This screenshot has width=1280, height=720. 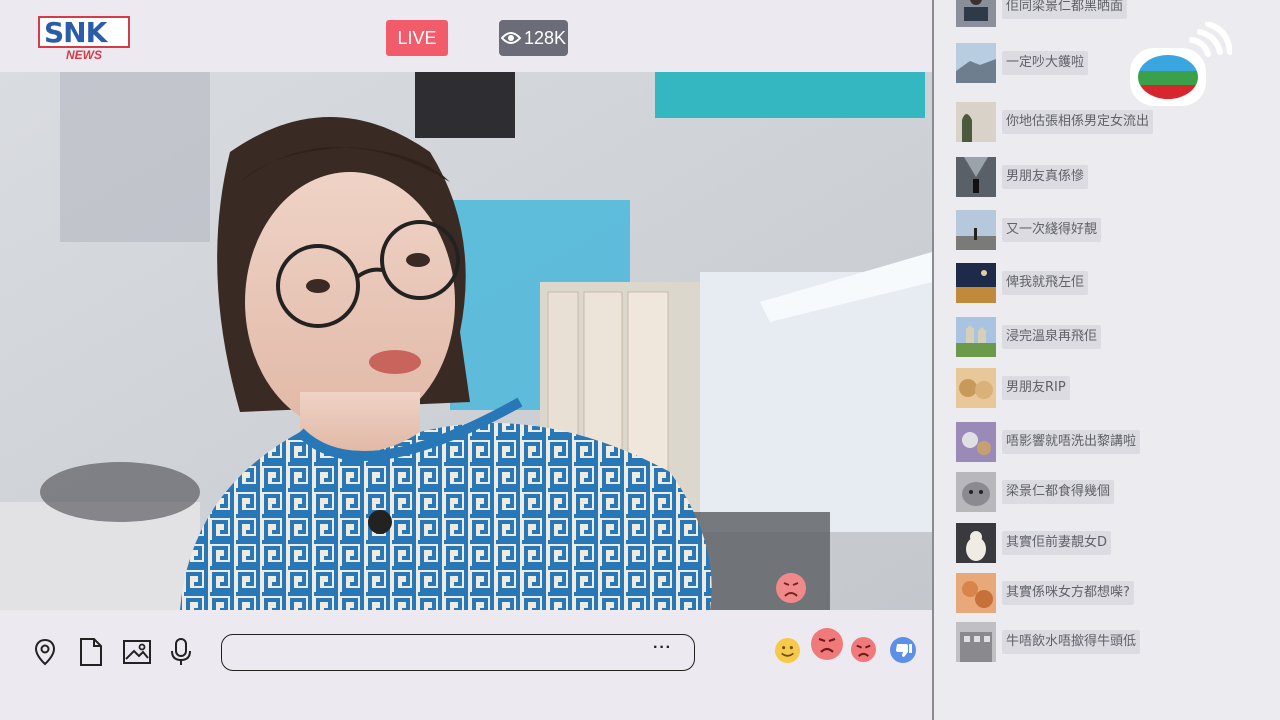 I want to click on chat-message-text: 男朋友真係慘, so click(x=1045, y=177).